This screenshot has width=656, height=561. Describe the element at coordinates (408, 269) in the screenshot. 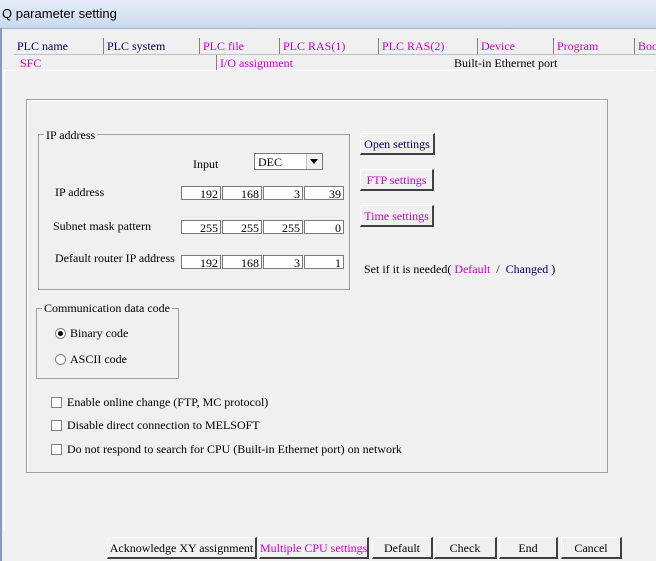

I see `color-legend-prefix: Set if it is needed(` at that location.